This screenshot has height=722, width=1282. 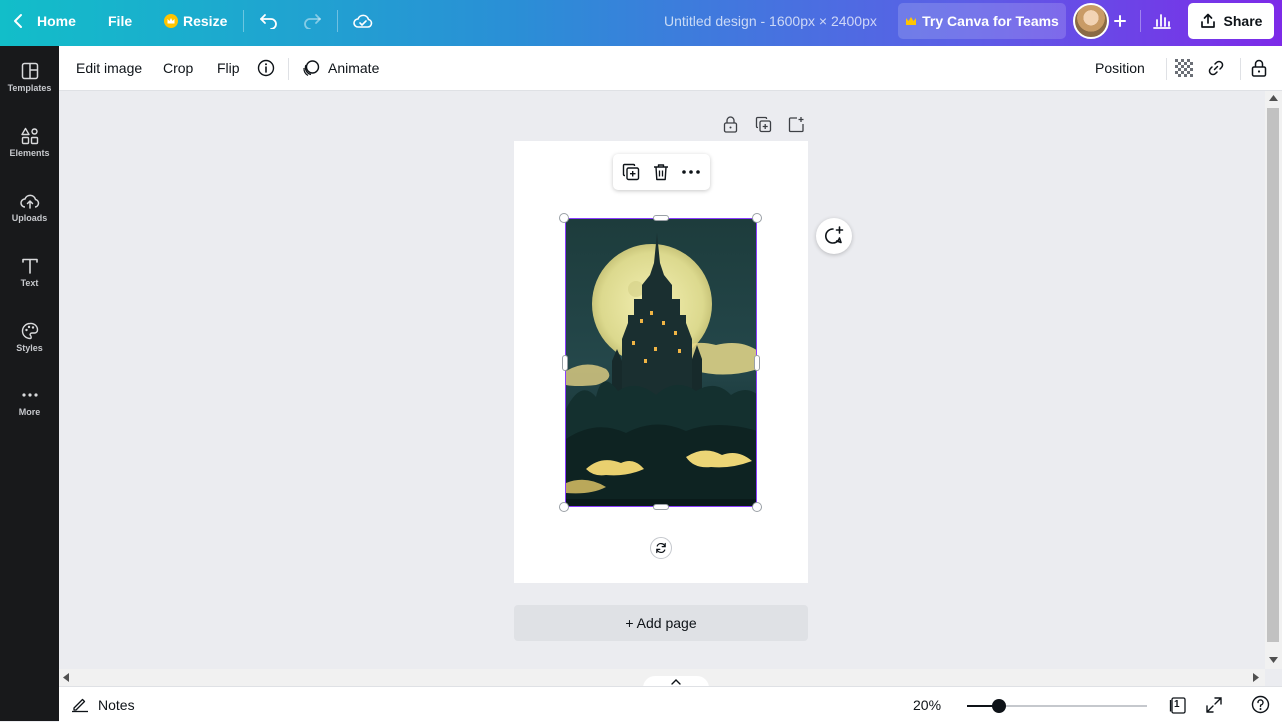 I want to click on file-menu-button: File, so click(x=120, y=21).